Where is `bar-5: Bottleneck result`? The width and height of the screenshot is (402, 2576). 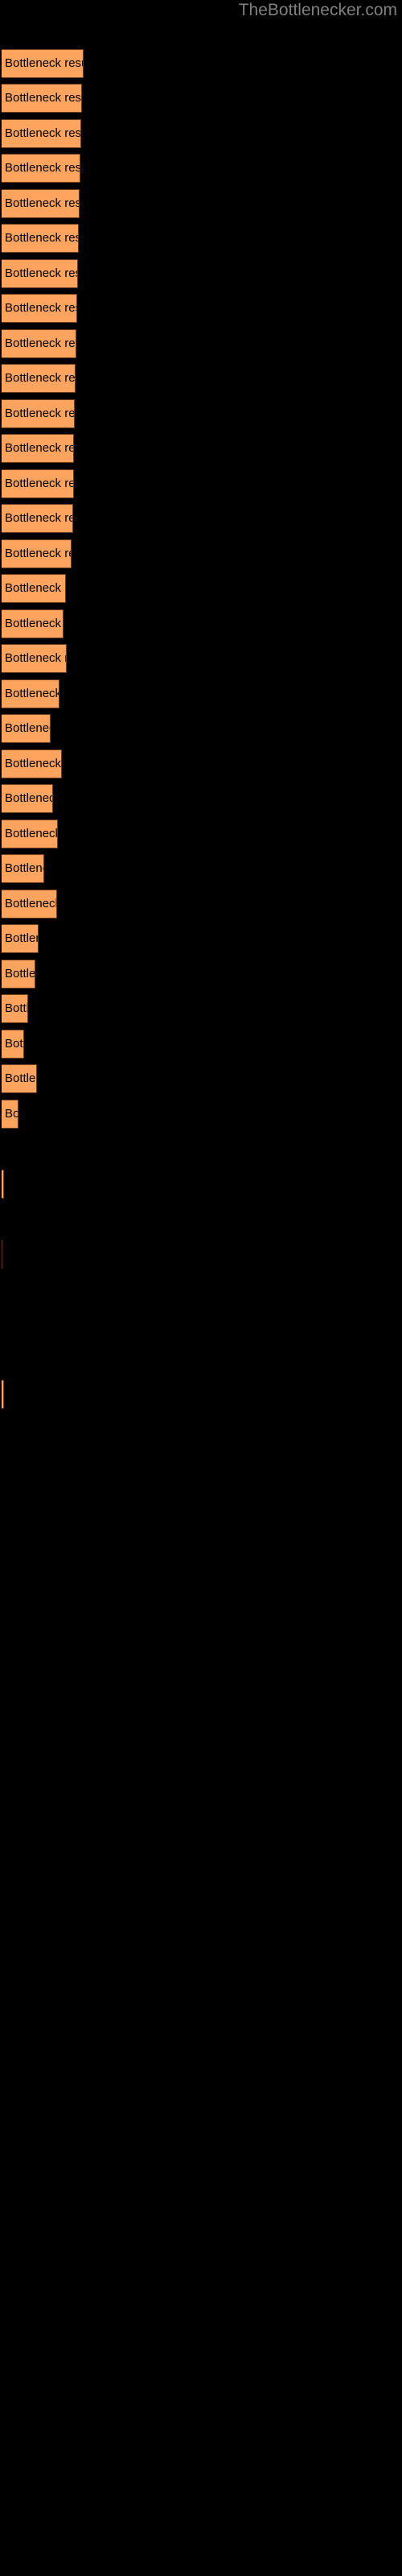 bar-5: Bottleneck result is located at coordinates (40, 238).